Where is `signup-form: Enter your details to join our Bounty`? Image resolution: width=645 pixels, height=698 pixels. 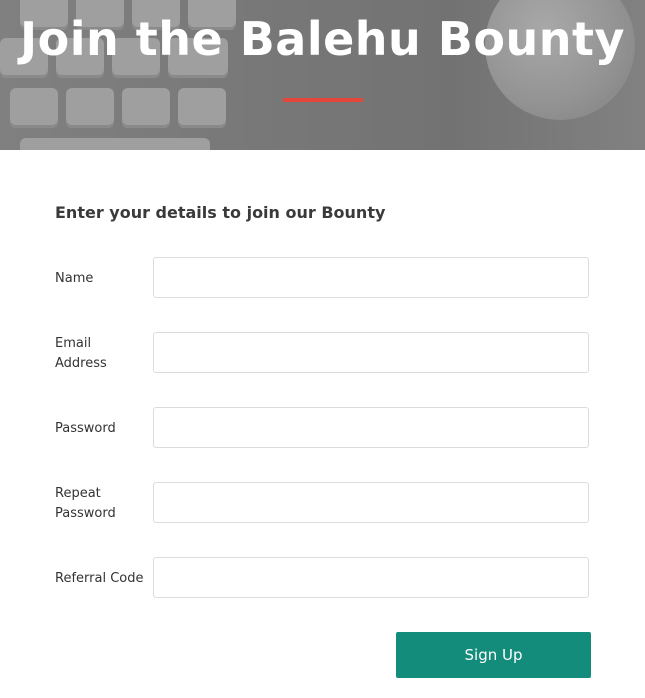 signup-form: Enter your details to join our Bounty is located at coordinates (323, 213).